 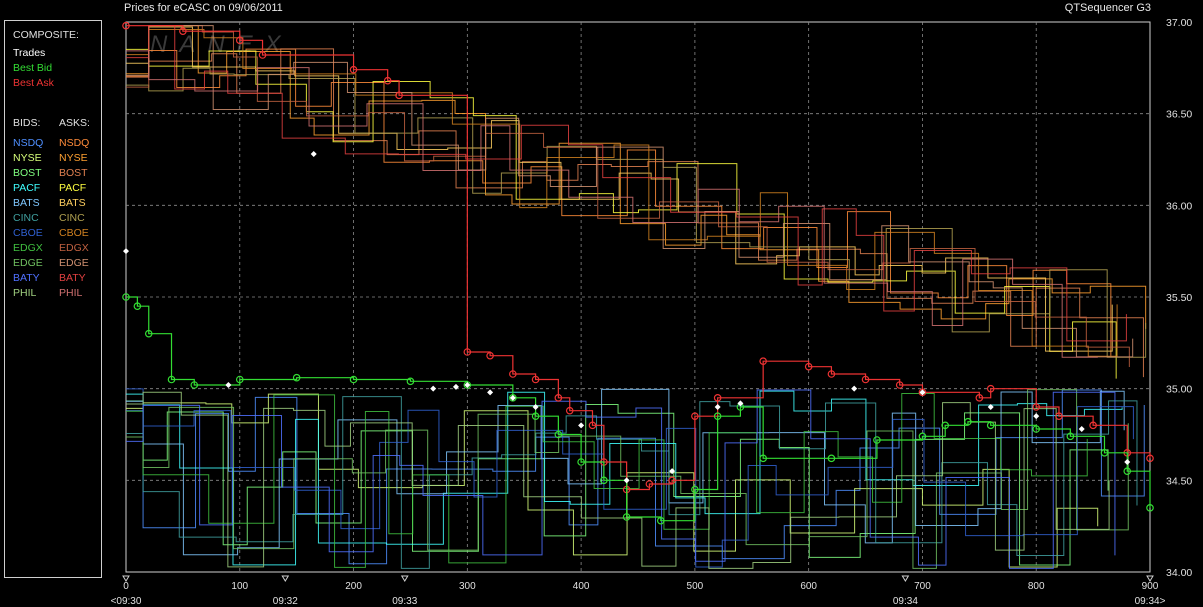 I want to click on time-label: 09:34>, so click(x=1150, y=601).